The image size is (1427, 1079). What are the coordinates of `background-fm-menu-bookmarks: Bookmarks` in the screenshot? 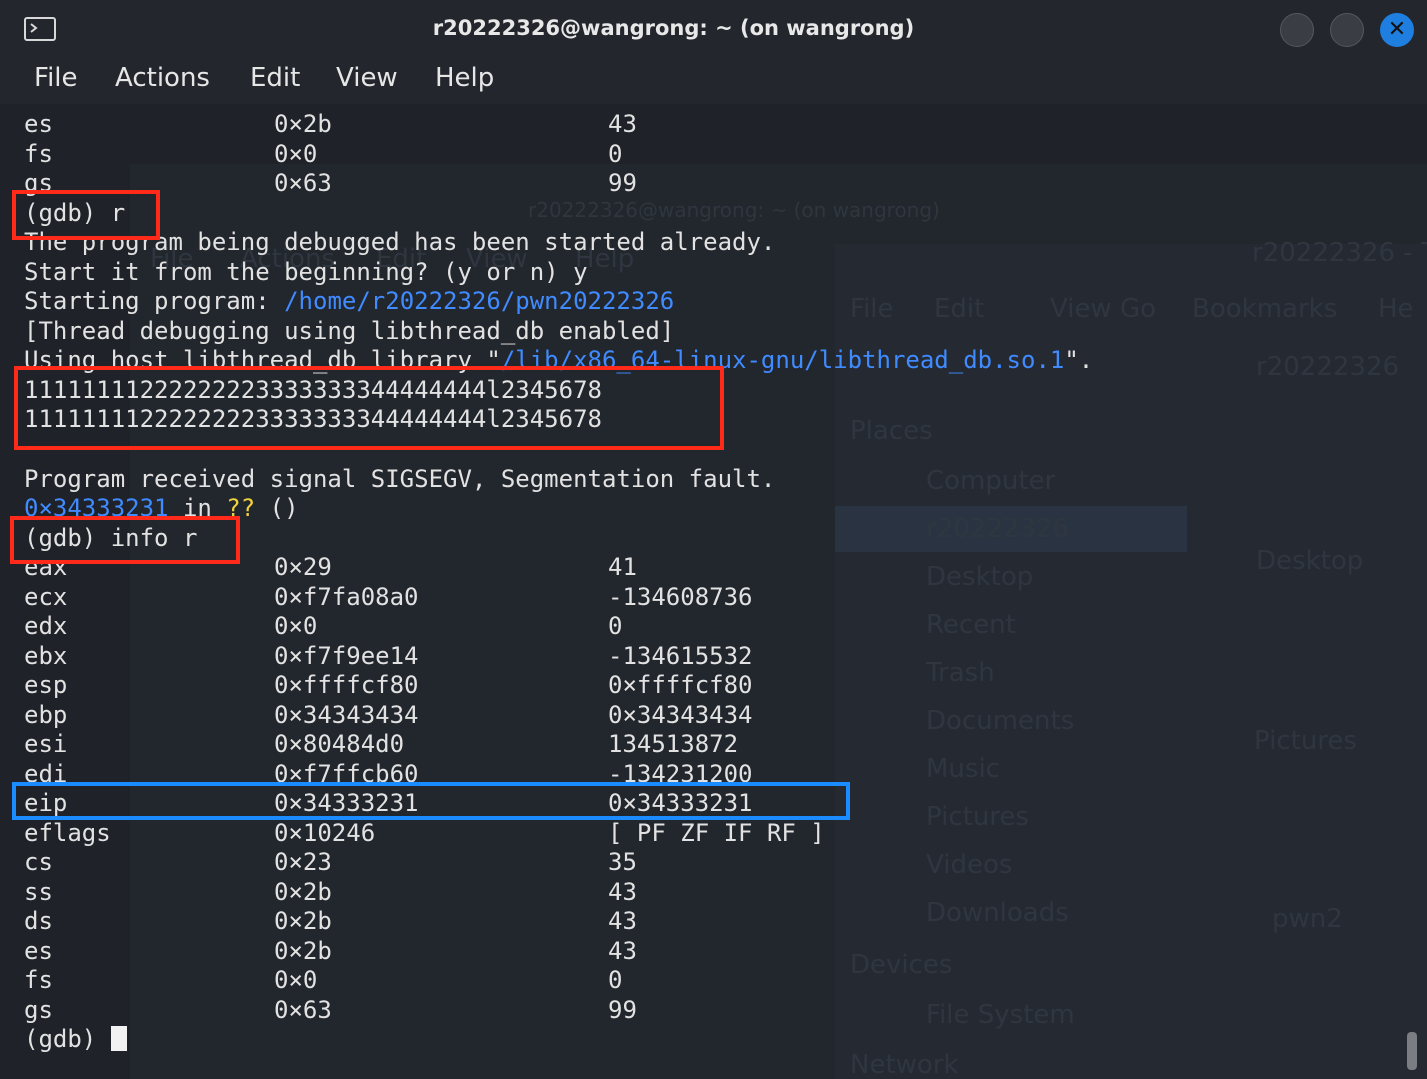 It's located at (1265, 309).